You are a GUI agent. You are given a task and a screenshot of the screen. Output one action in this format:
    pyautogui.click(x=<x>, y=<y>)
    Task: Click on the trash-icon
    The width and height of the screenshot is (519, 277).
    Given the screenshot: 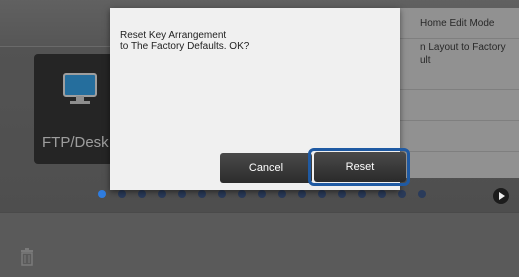 What is the action you would take?
    pyautogui.click(x=27, y=257)
    